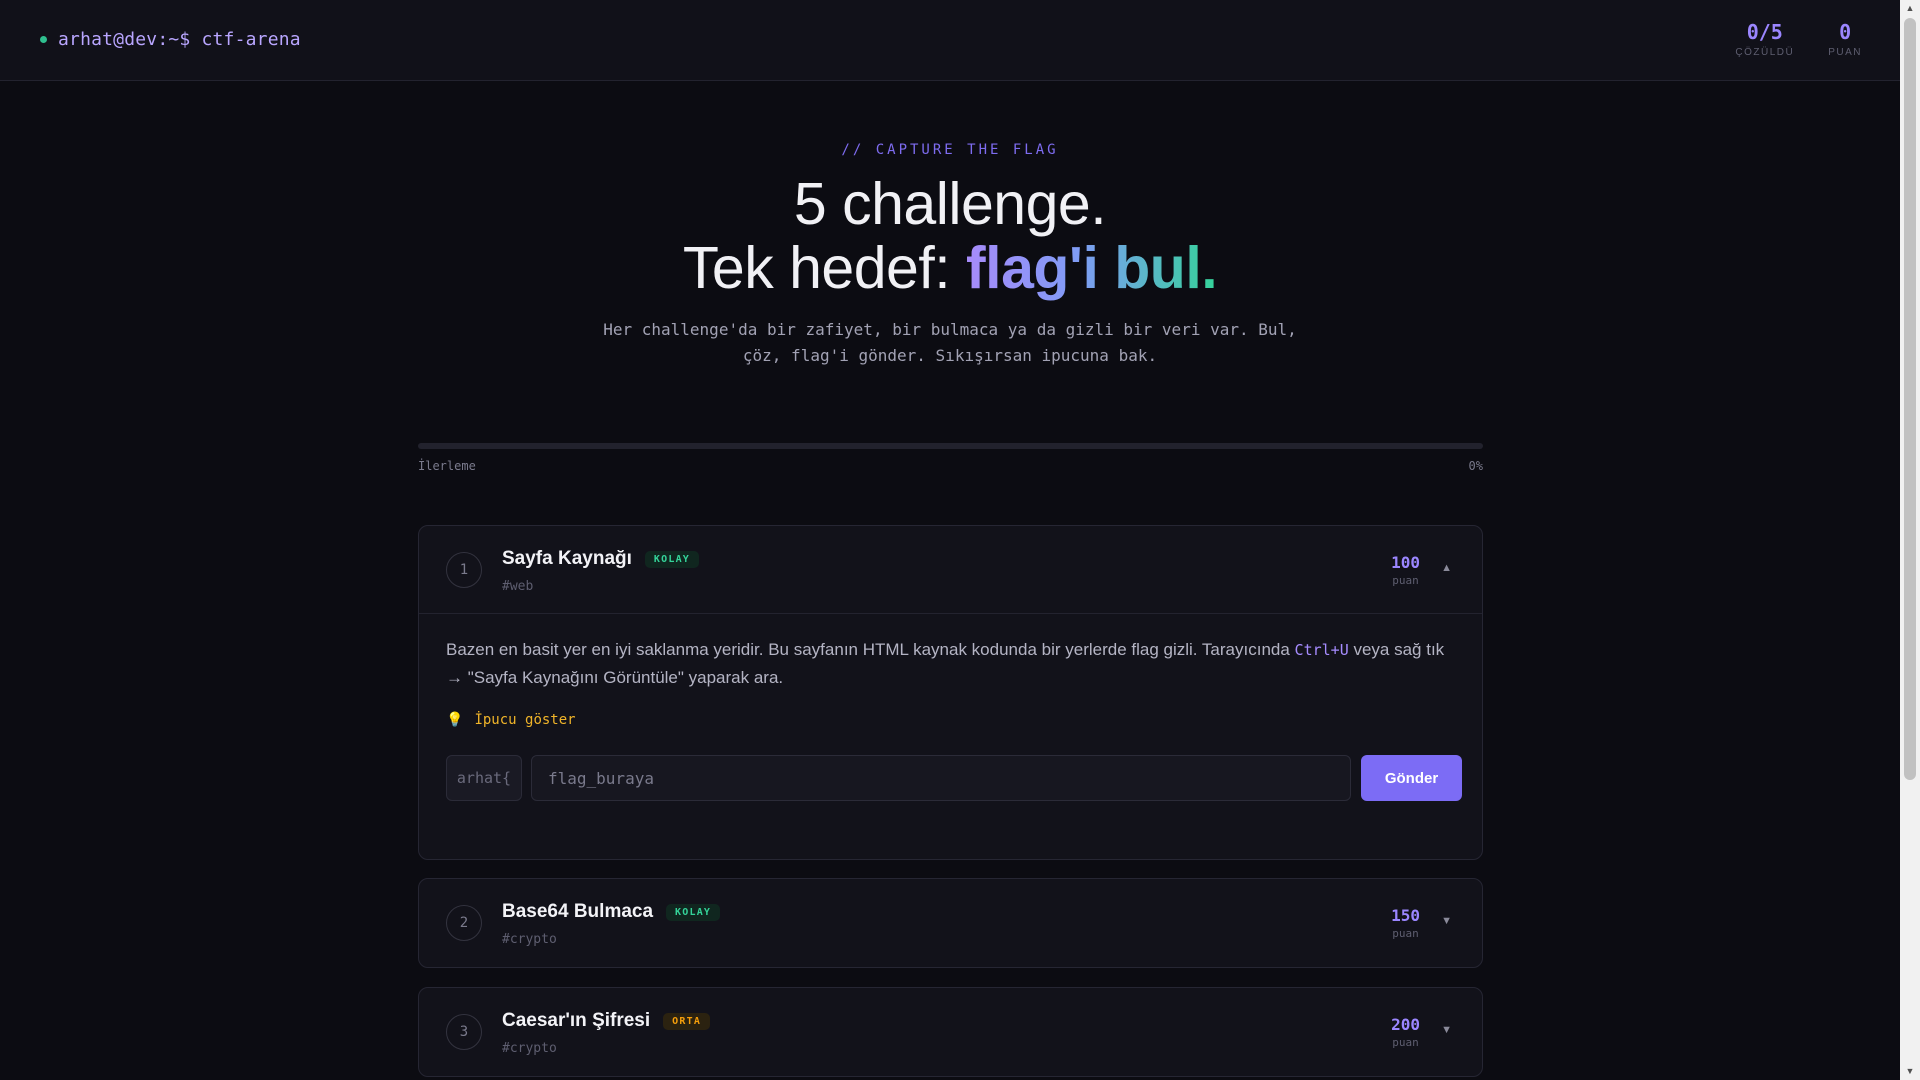  What do you see at coordinates (455, 720) in the screenshot?
I see `lightbulb-icon: 💡` at bounding box center [455, 720].